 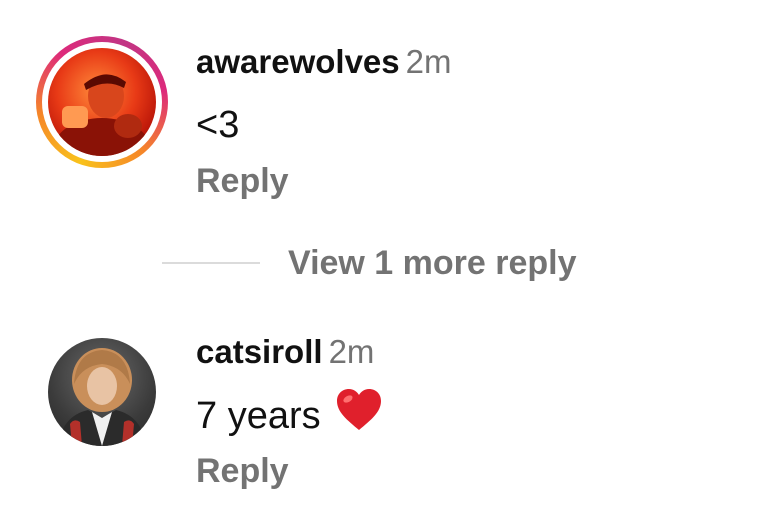 What do you see at coordinates (258, 416) in the screenshot?
I see `comment-text-content: 7 years` at bounding box center [258, 416].